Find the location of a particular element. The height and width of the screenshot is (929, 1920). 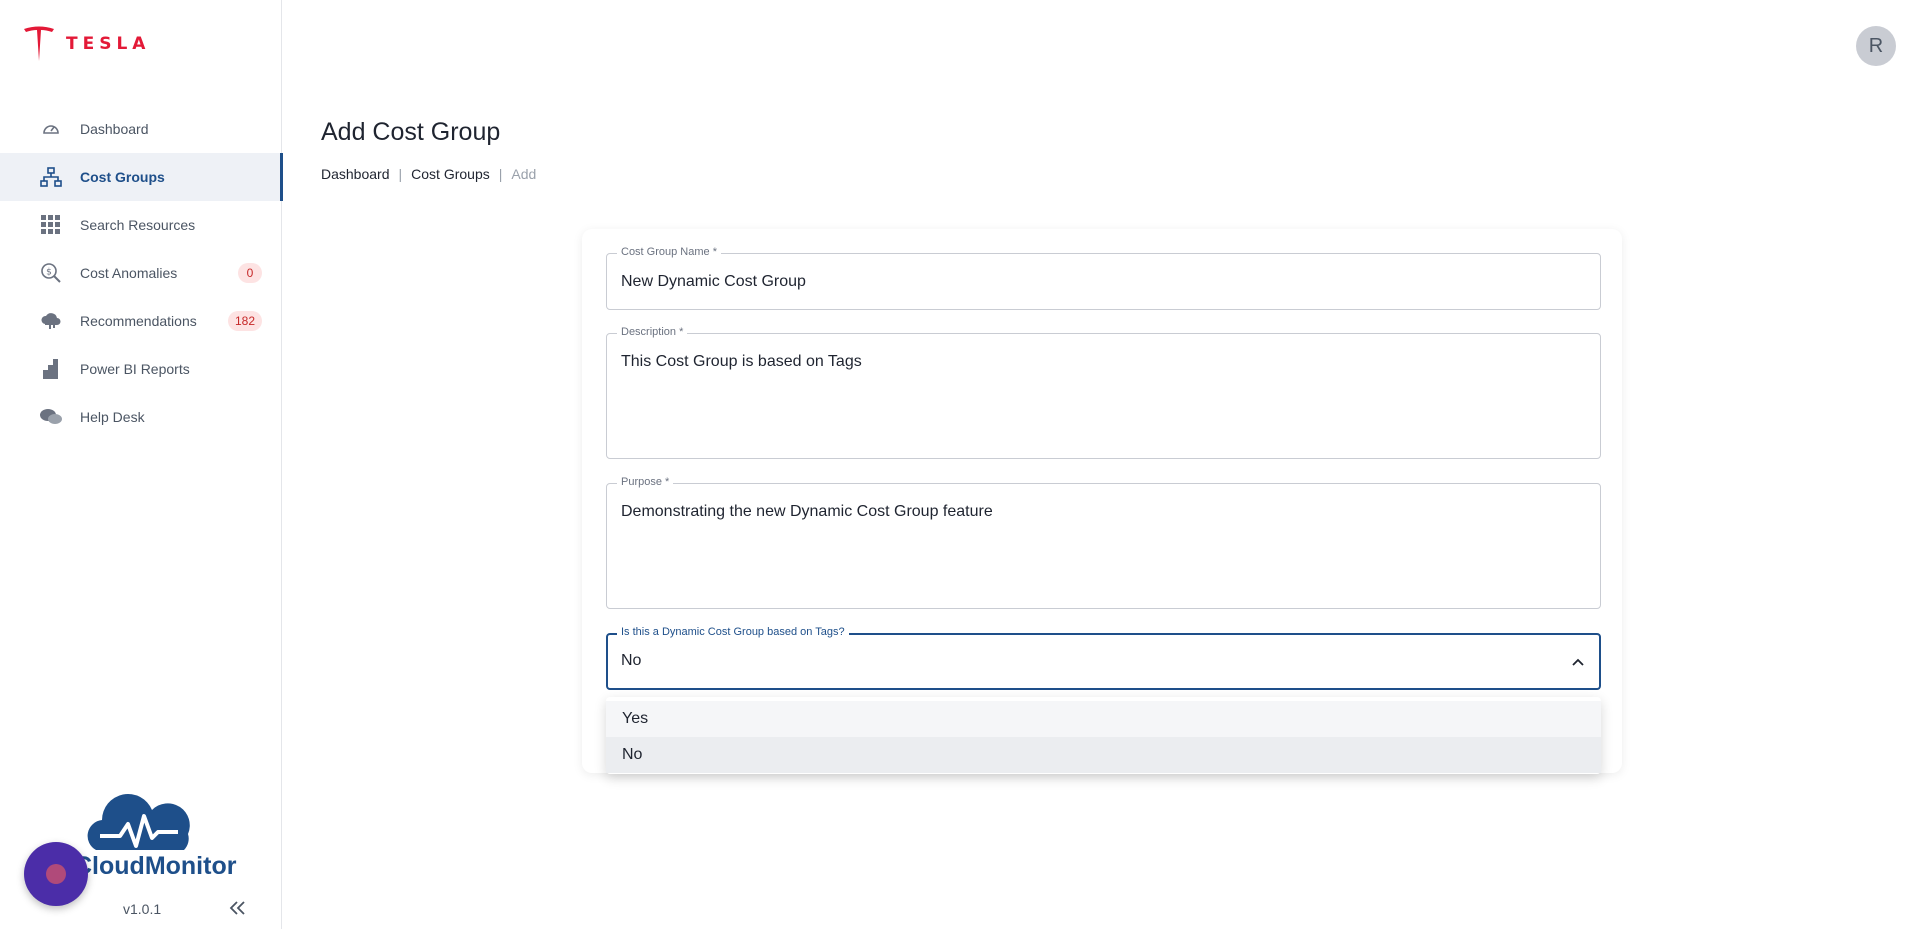

grid-icon is located at coordinates (51, 225).